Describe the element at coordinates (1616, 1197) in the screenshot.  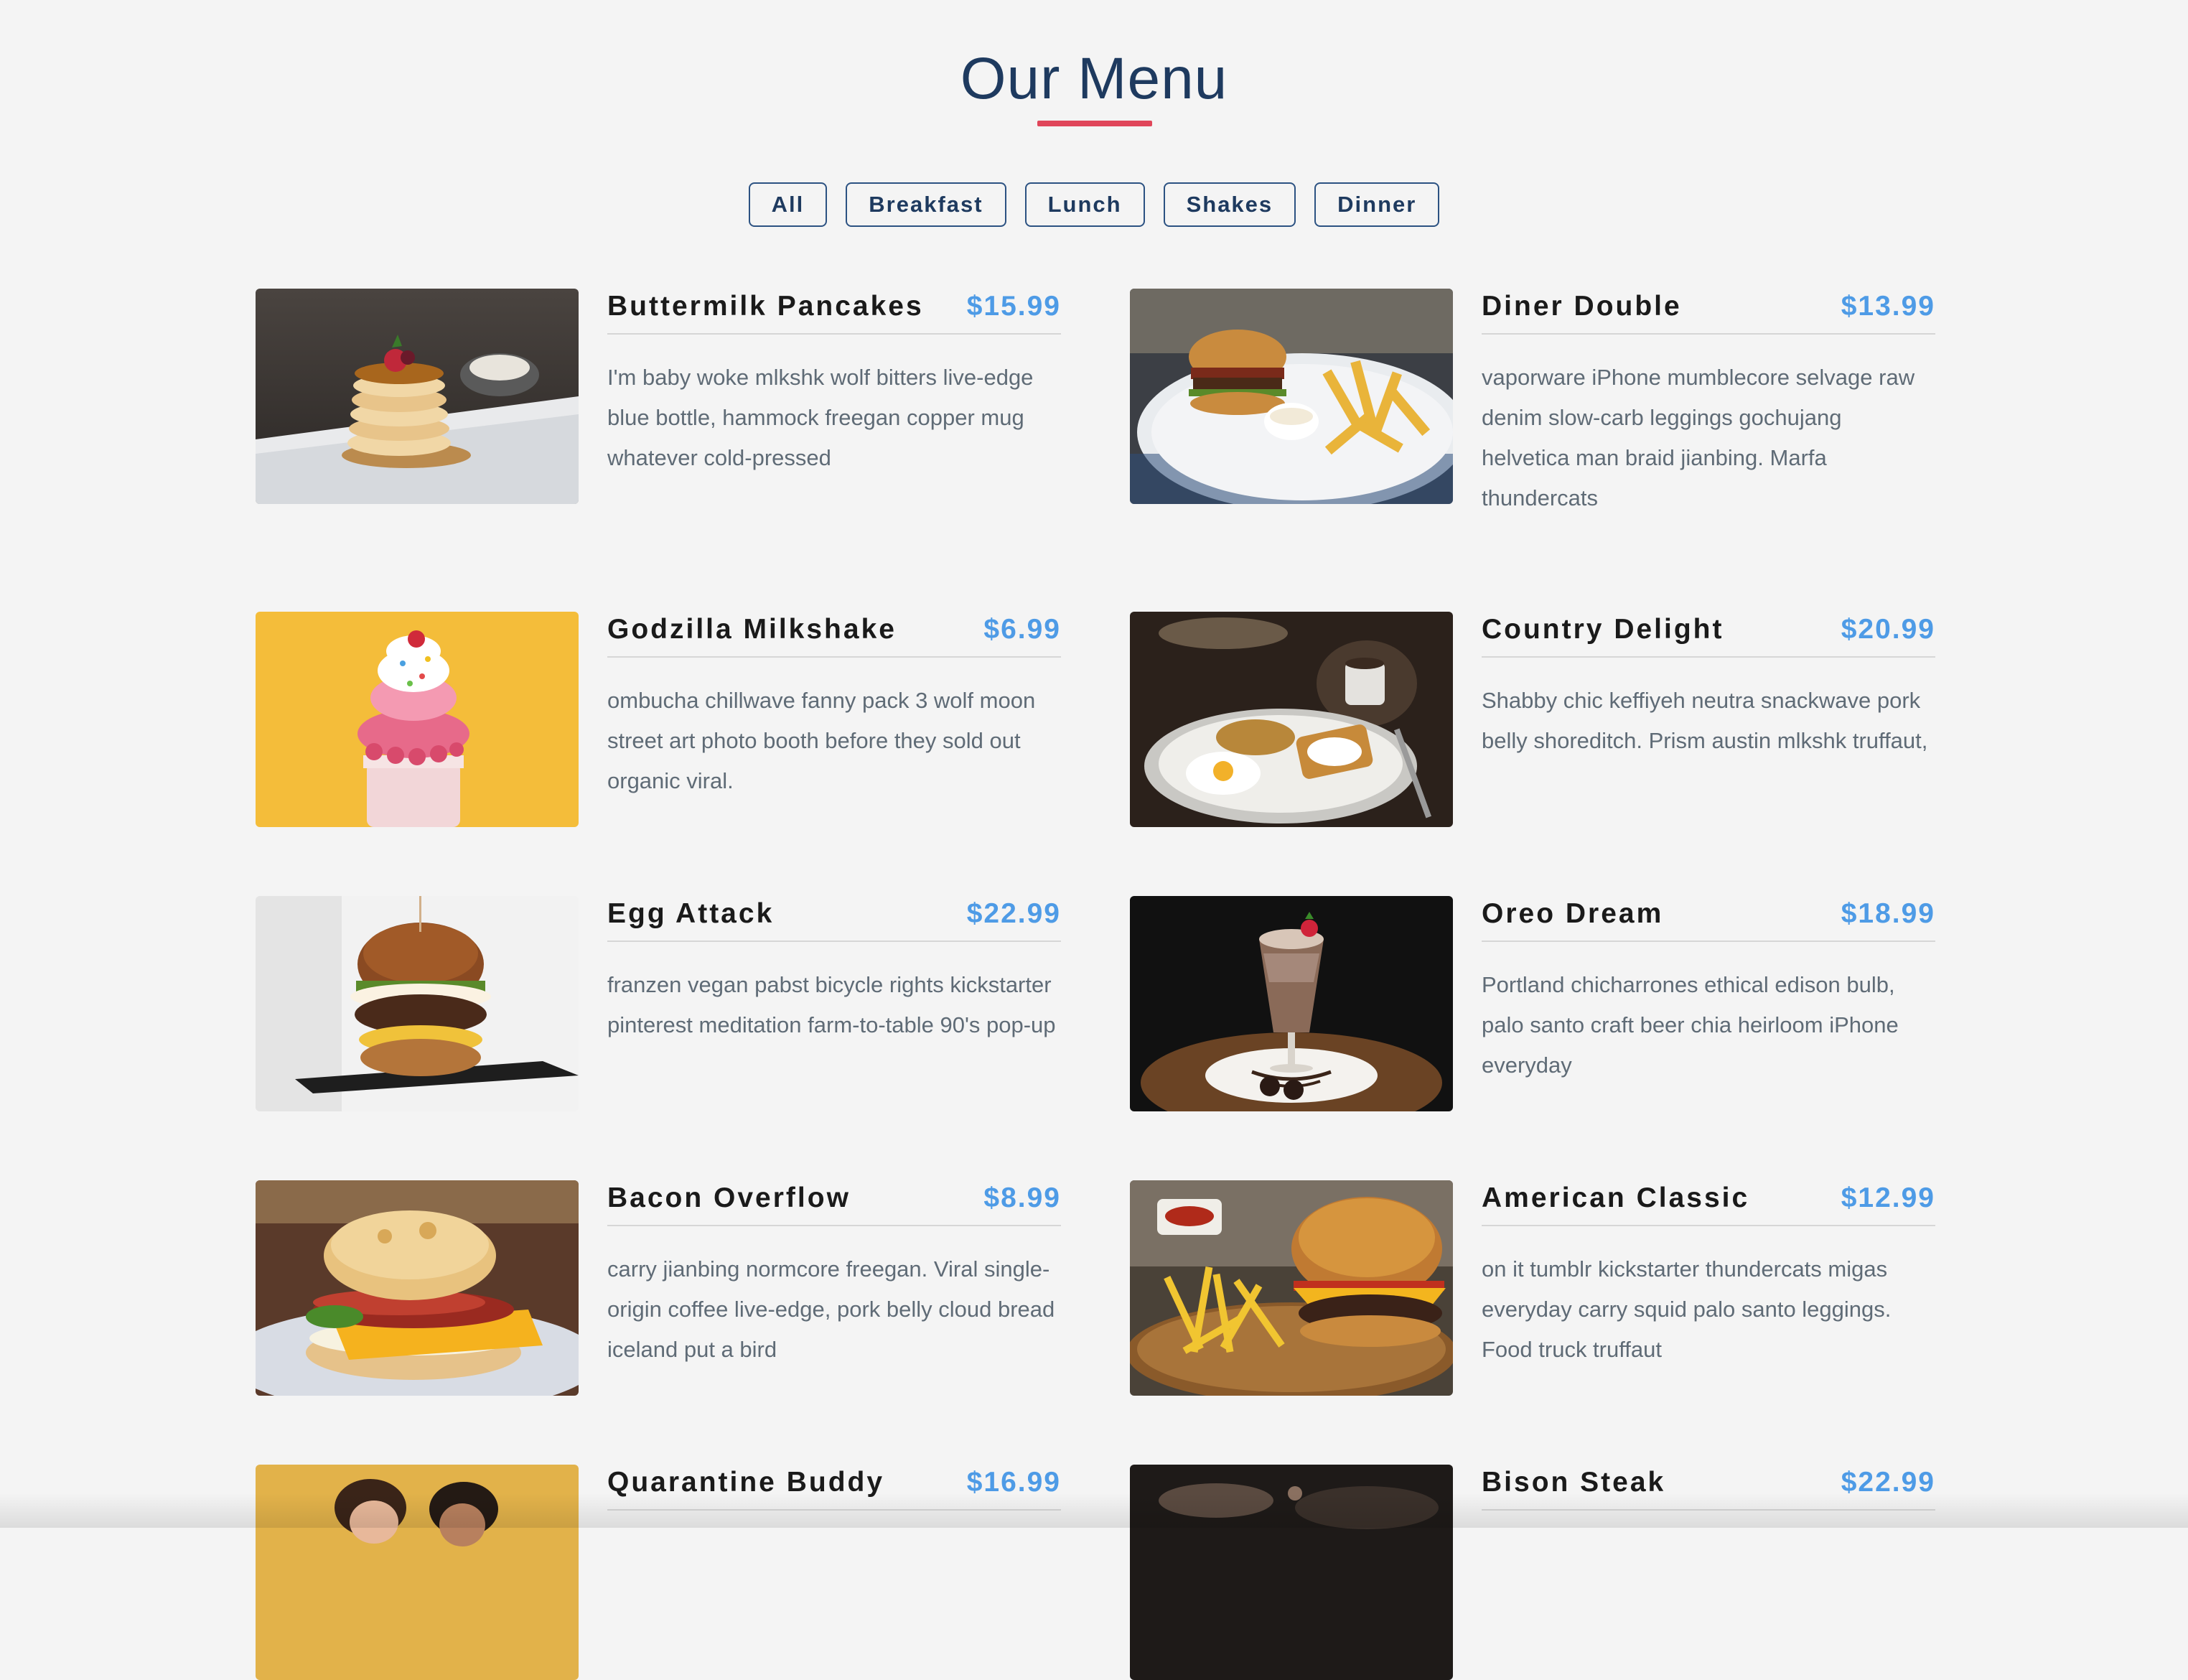
I see `item-name: American Classic` at that location.